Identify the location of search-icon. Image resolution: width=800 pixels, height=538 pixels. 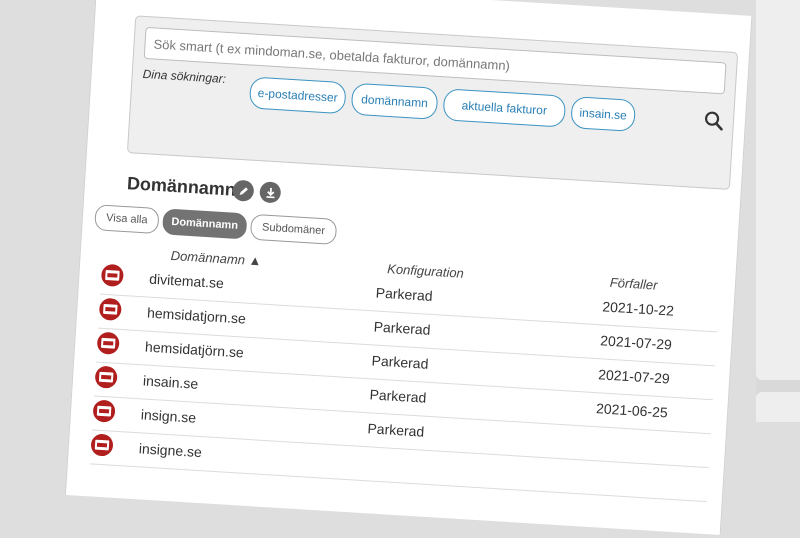
(713, 120).